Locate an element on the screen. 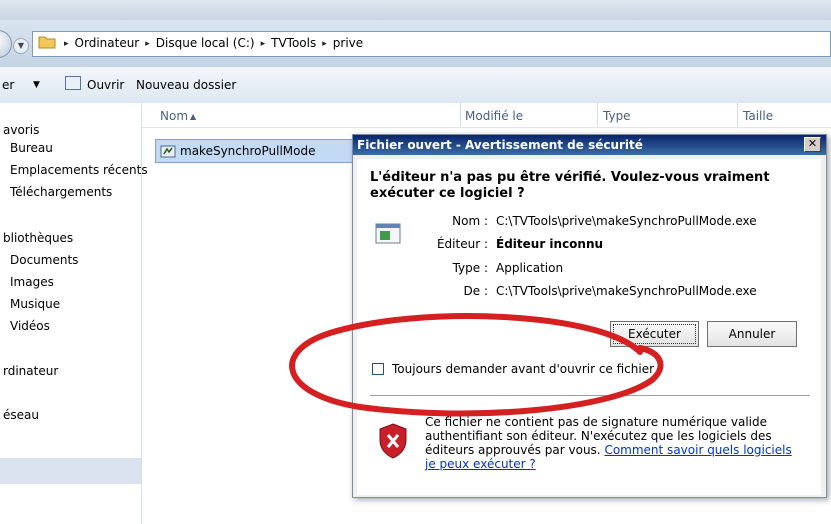  publisher-value: Éditeur inconnu is located at coordinates (550, 244).